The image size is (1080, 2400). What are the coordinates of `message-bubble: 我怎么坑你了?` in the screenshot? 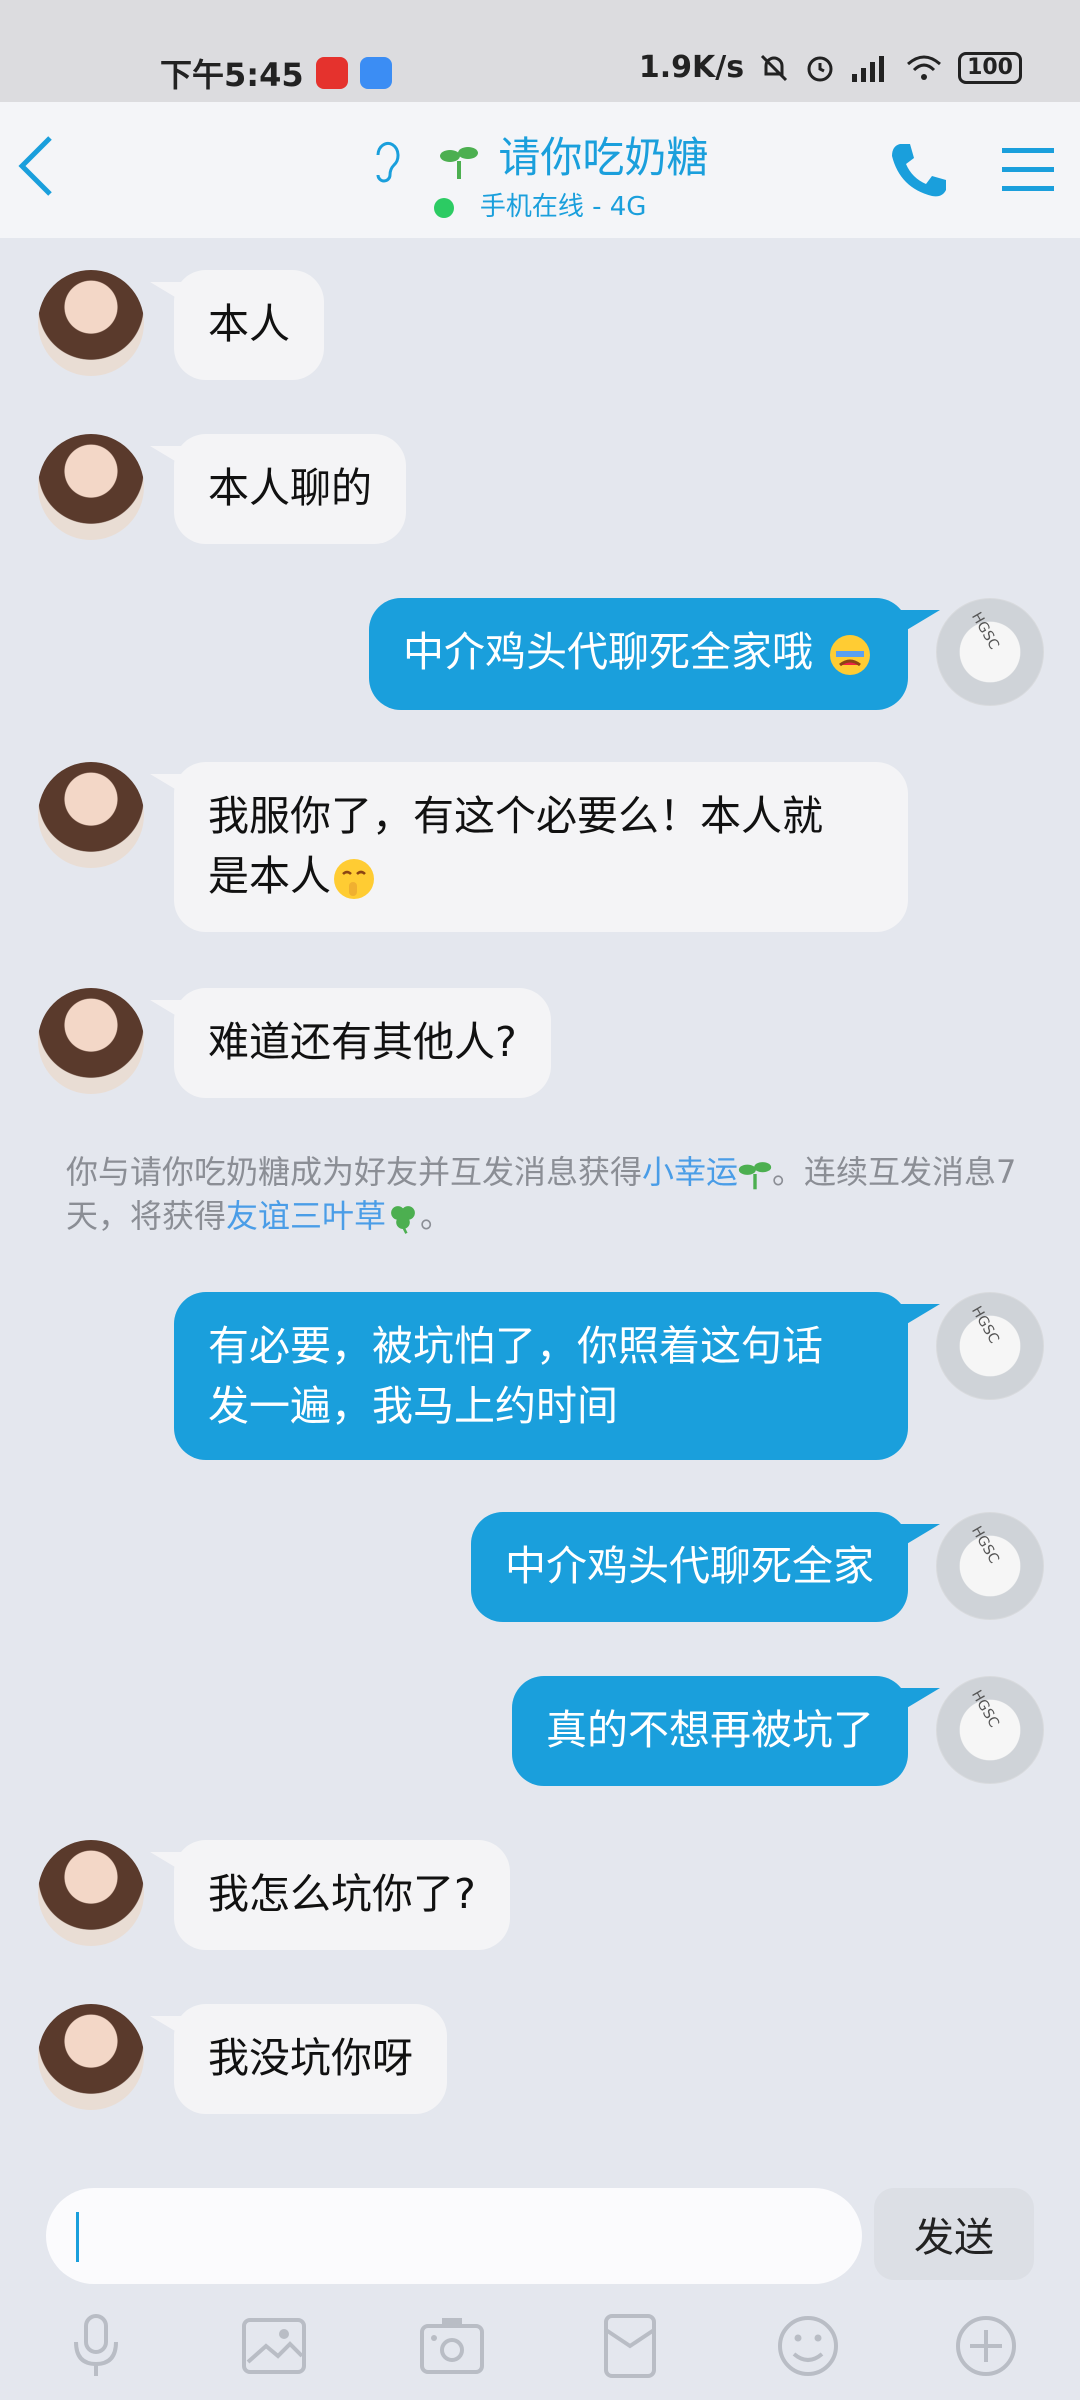 It's located at (342, 1895).